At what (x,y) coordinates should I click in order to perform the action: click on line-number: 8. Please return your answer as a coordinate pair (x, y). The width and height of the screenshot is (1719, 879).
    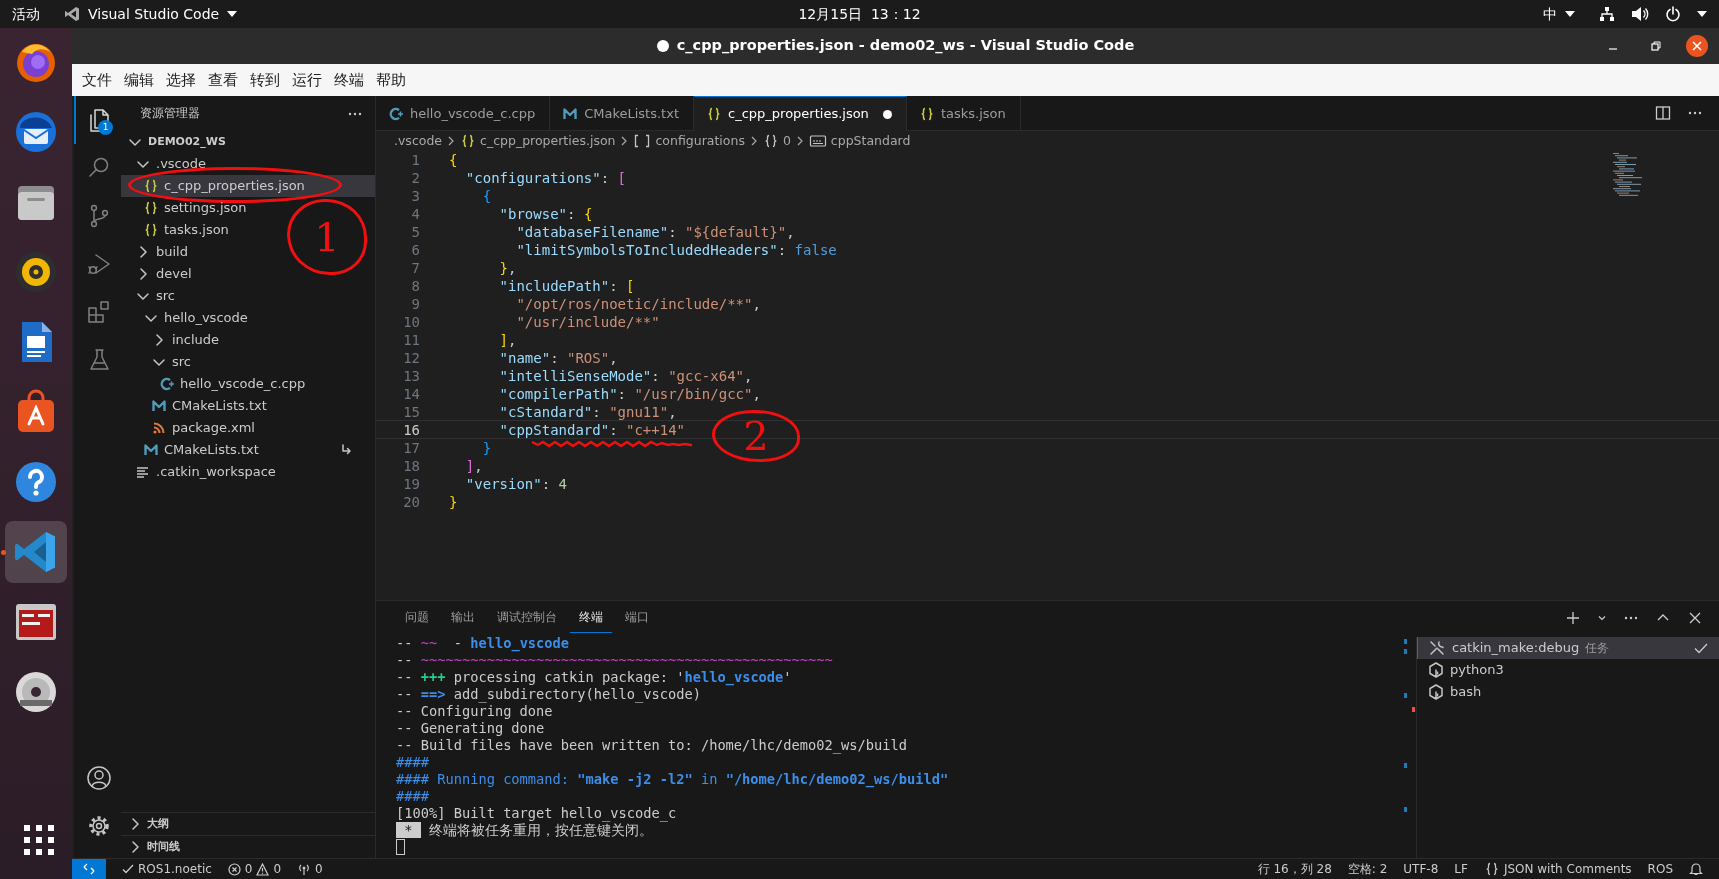
    Looking at the image, I should click on (415, 285).